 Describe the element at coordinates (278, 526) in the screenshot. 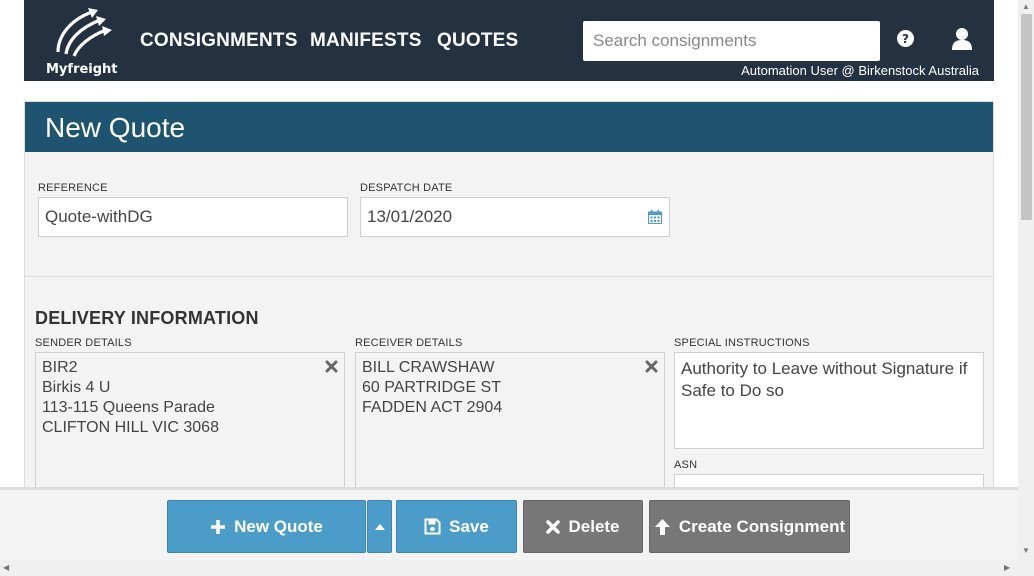

I see `new-quote-label: New Quote` at that location.